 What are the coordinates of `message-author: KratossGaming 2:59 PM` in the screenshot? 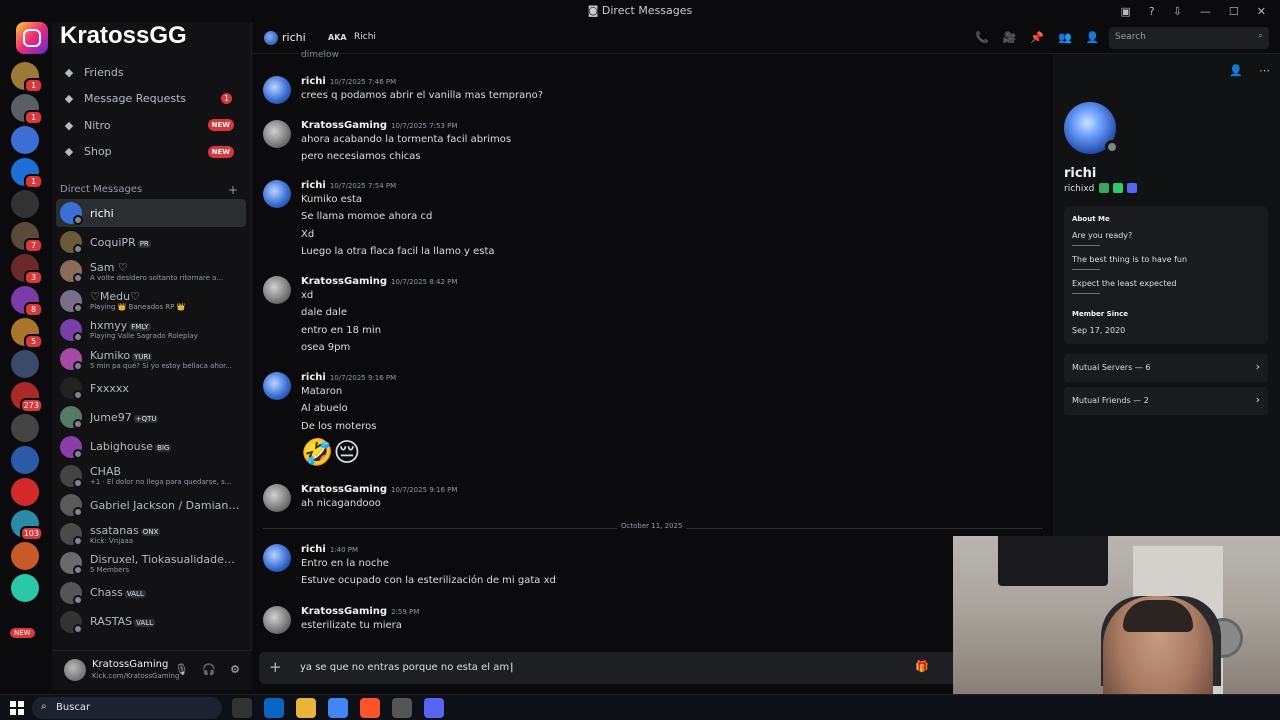 It's located at (360, 611).